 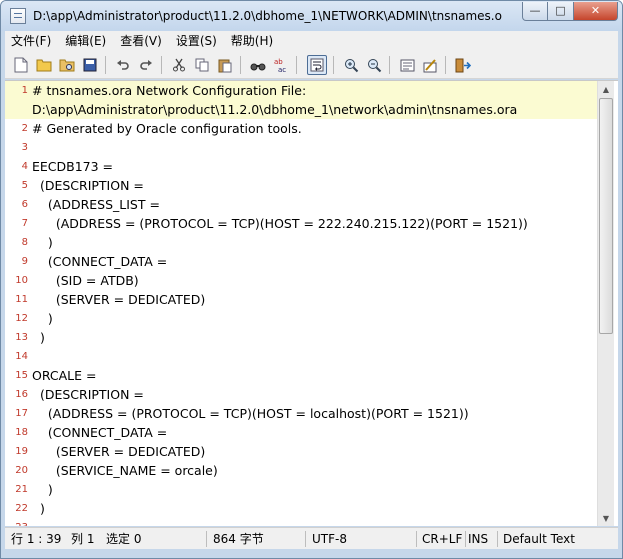 I want to click on paste-icon, so click(x=225, y=65).